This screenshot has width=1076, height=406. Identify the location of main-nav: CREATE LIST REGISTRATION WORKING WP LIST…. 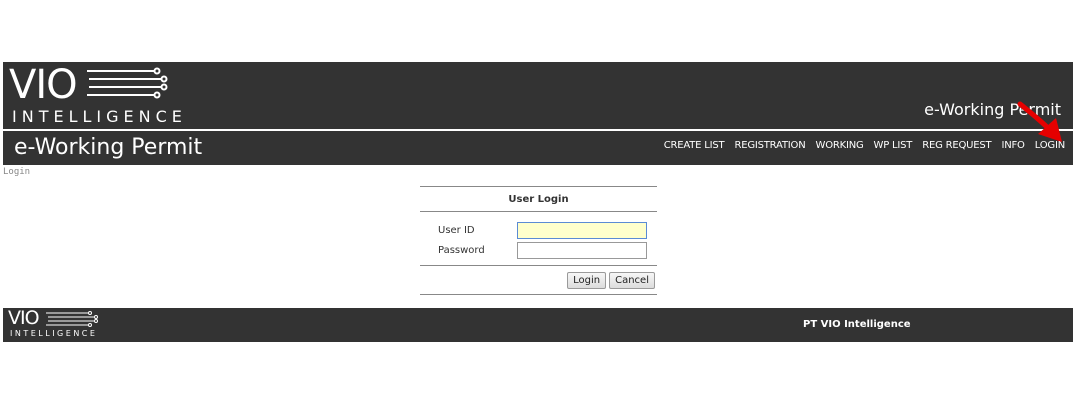
(859, 145).